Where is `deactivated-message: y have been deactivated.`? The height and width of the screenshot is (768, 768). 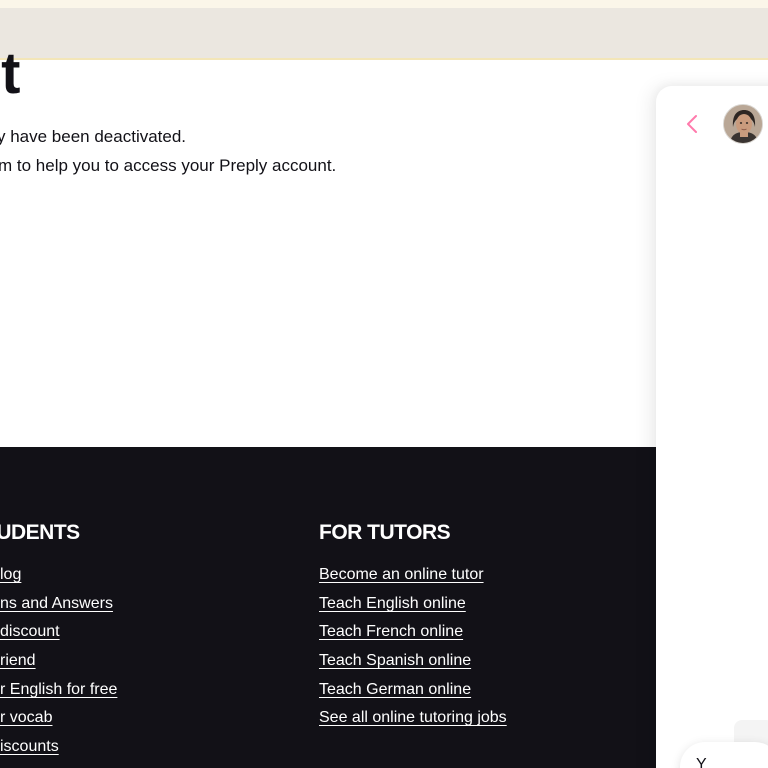
deactivated-message: y have been deactivated. is located at coordinates (93, 136).